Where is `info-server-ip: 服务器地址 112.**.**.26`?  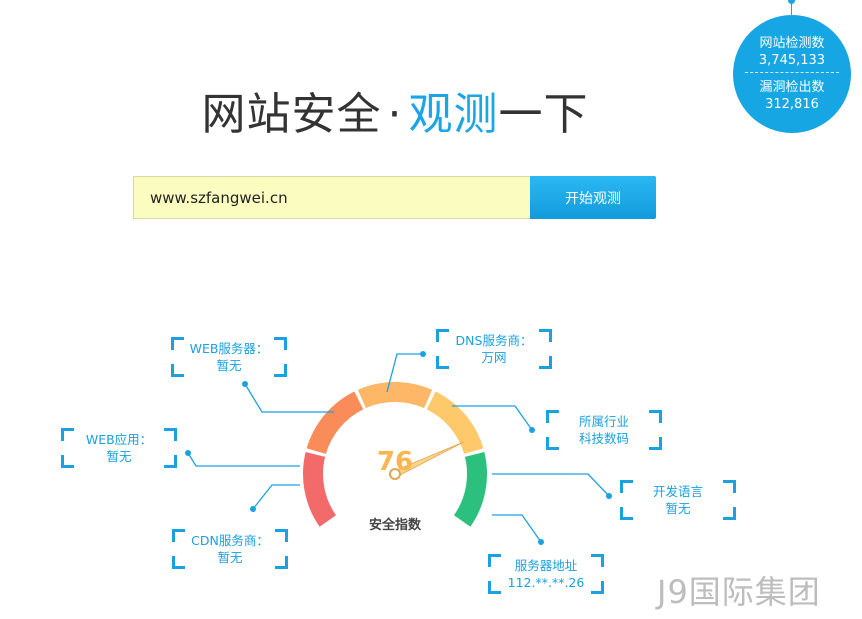
info-server-ip: 服务器地址 112.**.**.26 is located at coordinates (546, 574).